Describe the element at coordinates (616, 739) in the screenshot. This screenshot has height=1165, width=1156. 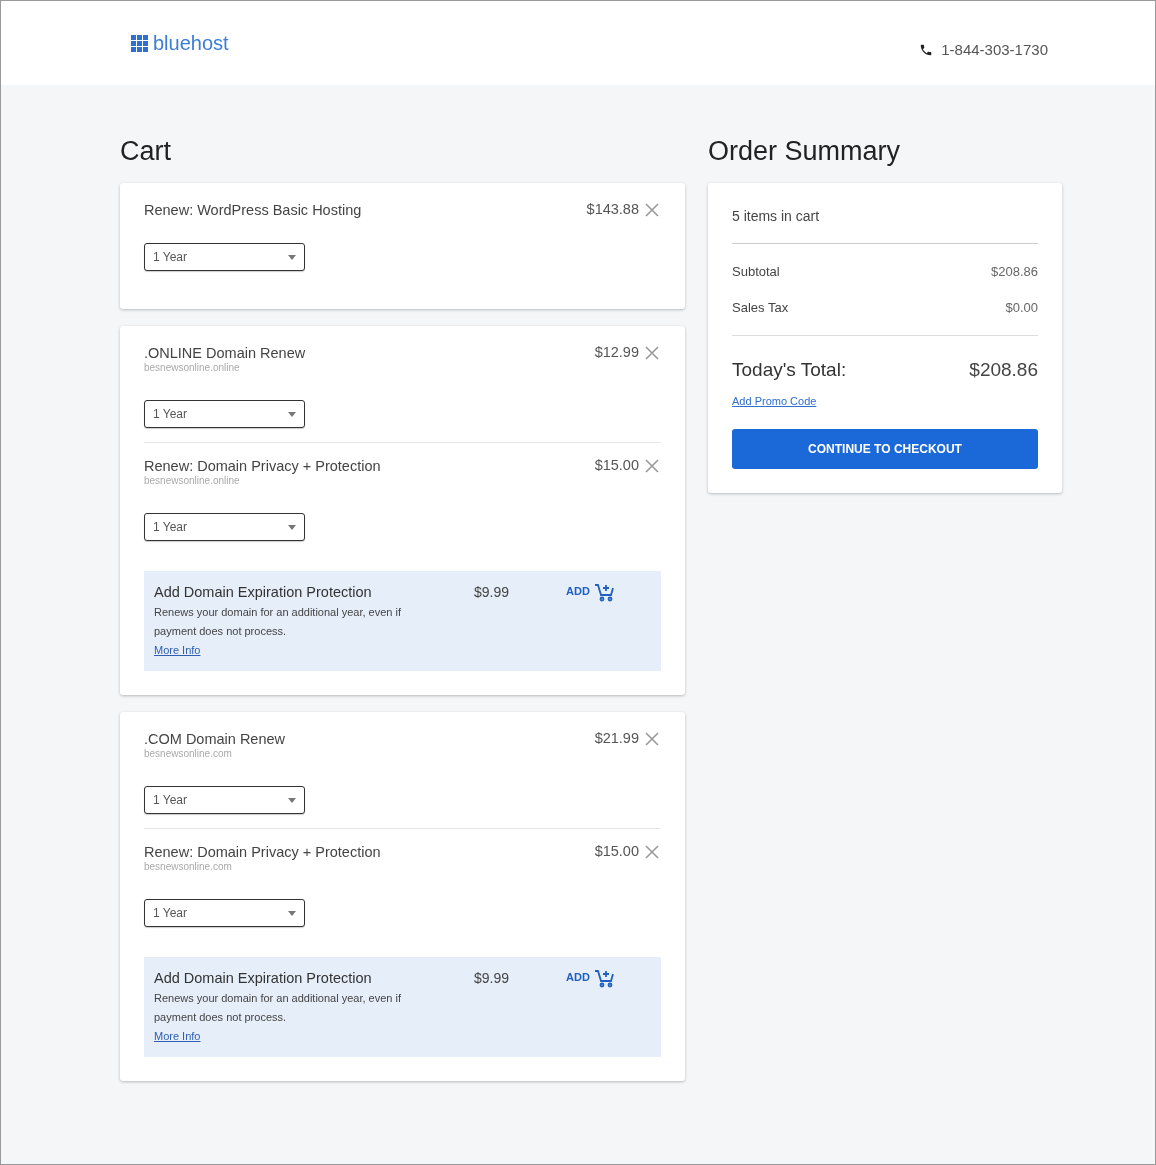
I see `item-price: $21.99` at that location.